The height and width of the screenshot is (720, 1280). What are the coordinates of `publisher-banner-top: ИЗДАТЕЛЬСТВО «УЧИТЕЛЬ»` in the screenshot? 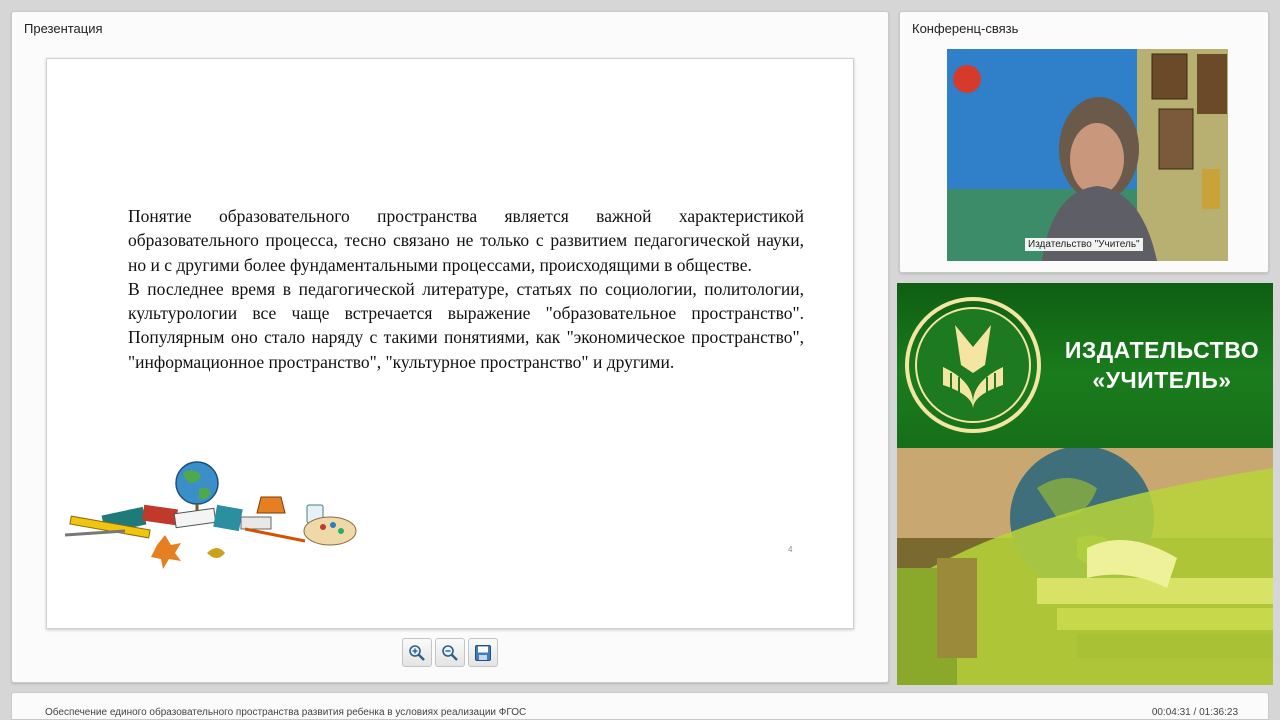 It's located at (1085, 365).